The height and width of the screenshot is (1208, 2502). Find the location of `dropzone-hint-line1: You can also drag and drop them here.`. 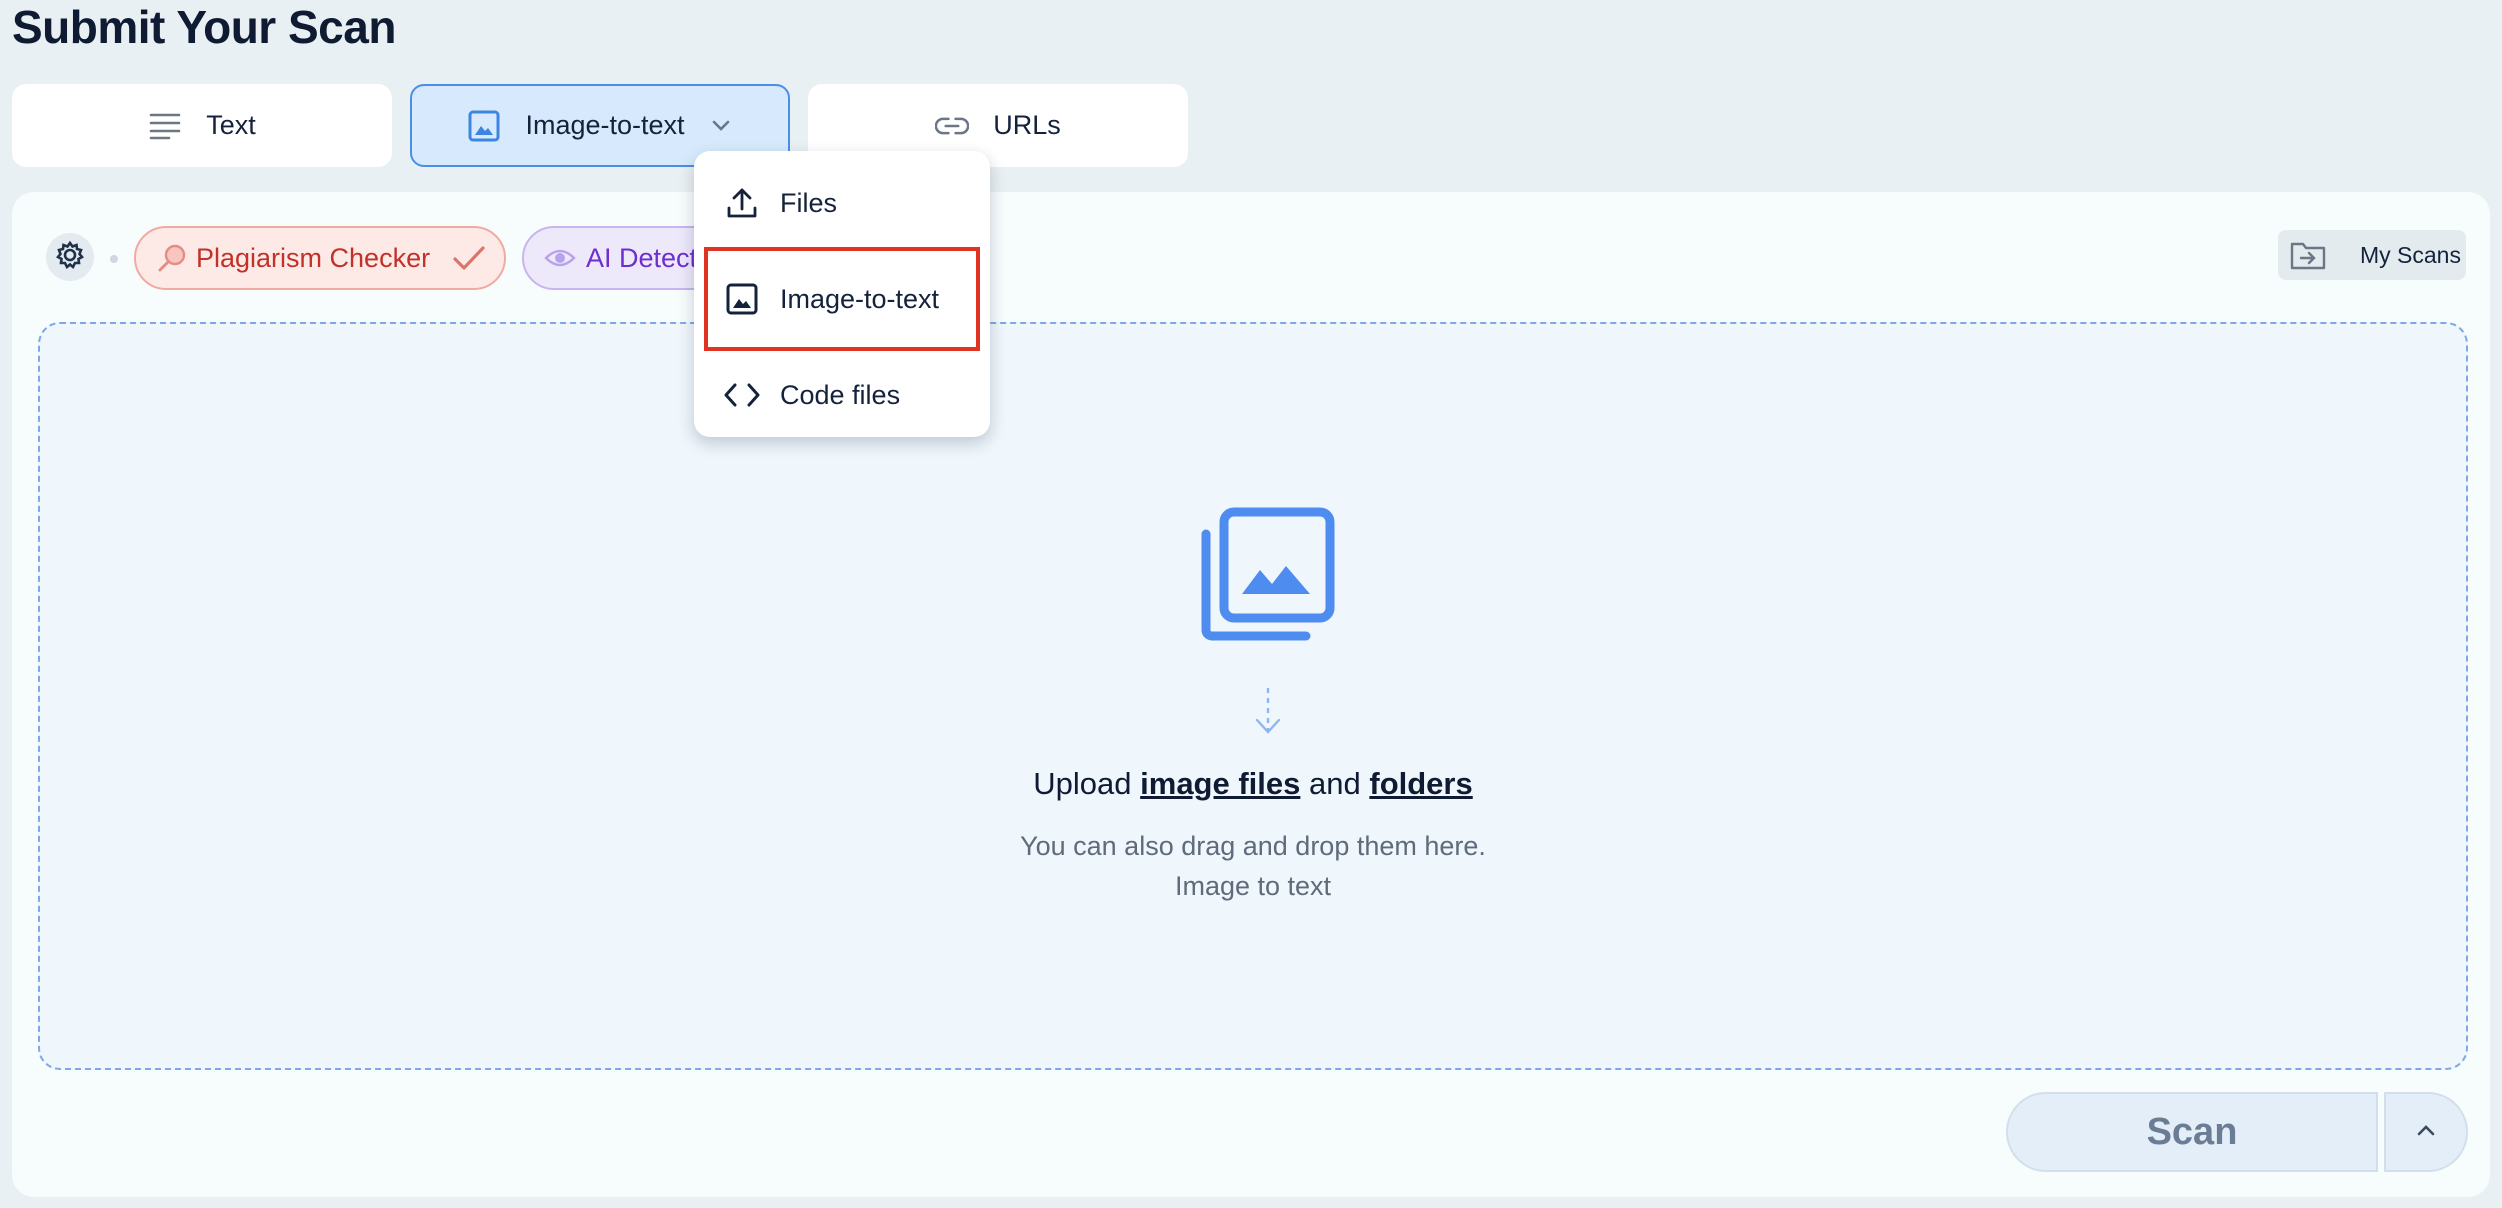

dropzone-hint-line1: You can also drag and drop them here. is located at coordinates (1253, 846).